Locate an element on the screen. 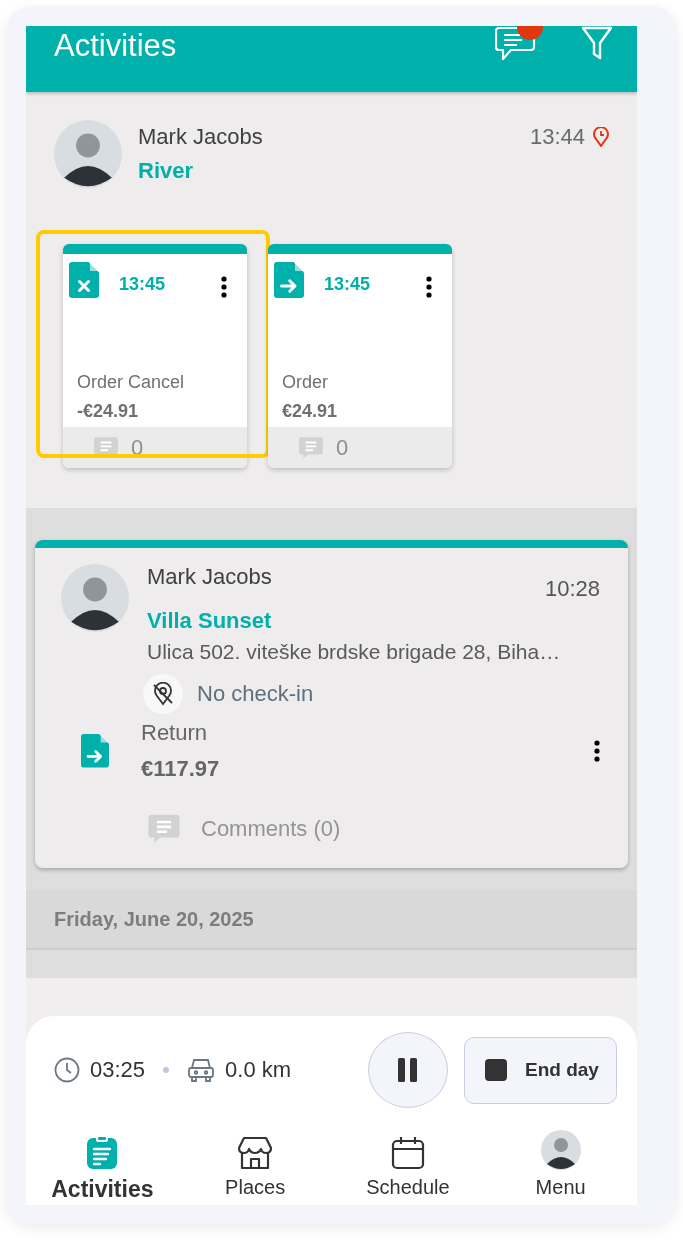  duration-text: 03:25 is located at coordinates (118, 1070).